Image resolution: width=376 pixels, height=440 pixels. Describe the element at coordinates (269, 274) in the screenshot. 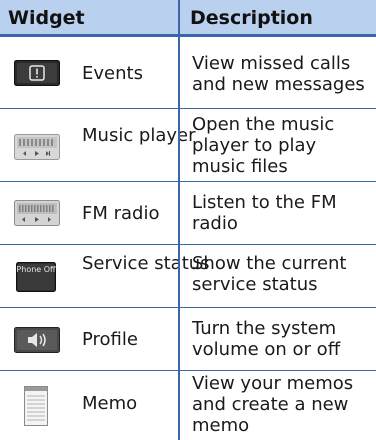

I see `description-text: Show the current service status` at that location.